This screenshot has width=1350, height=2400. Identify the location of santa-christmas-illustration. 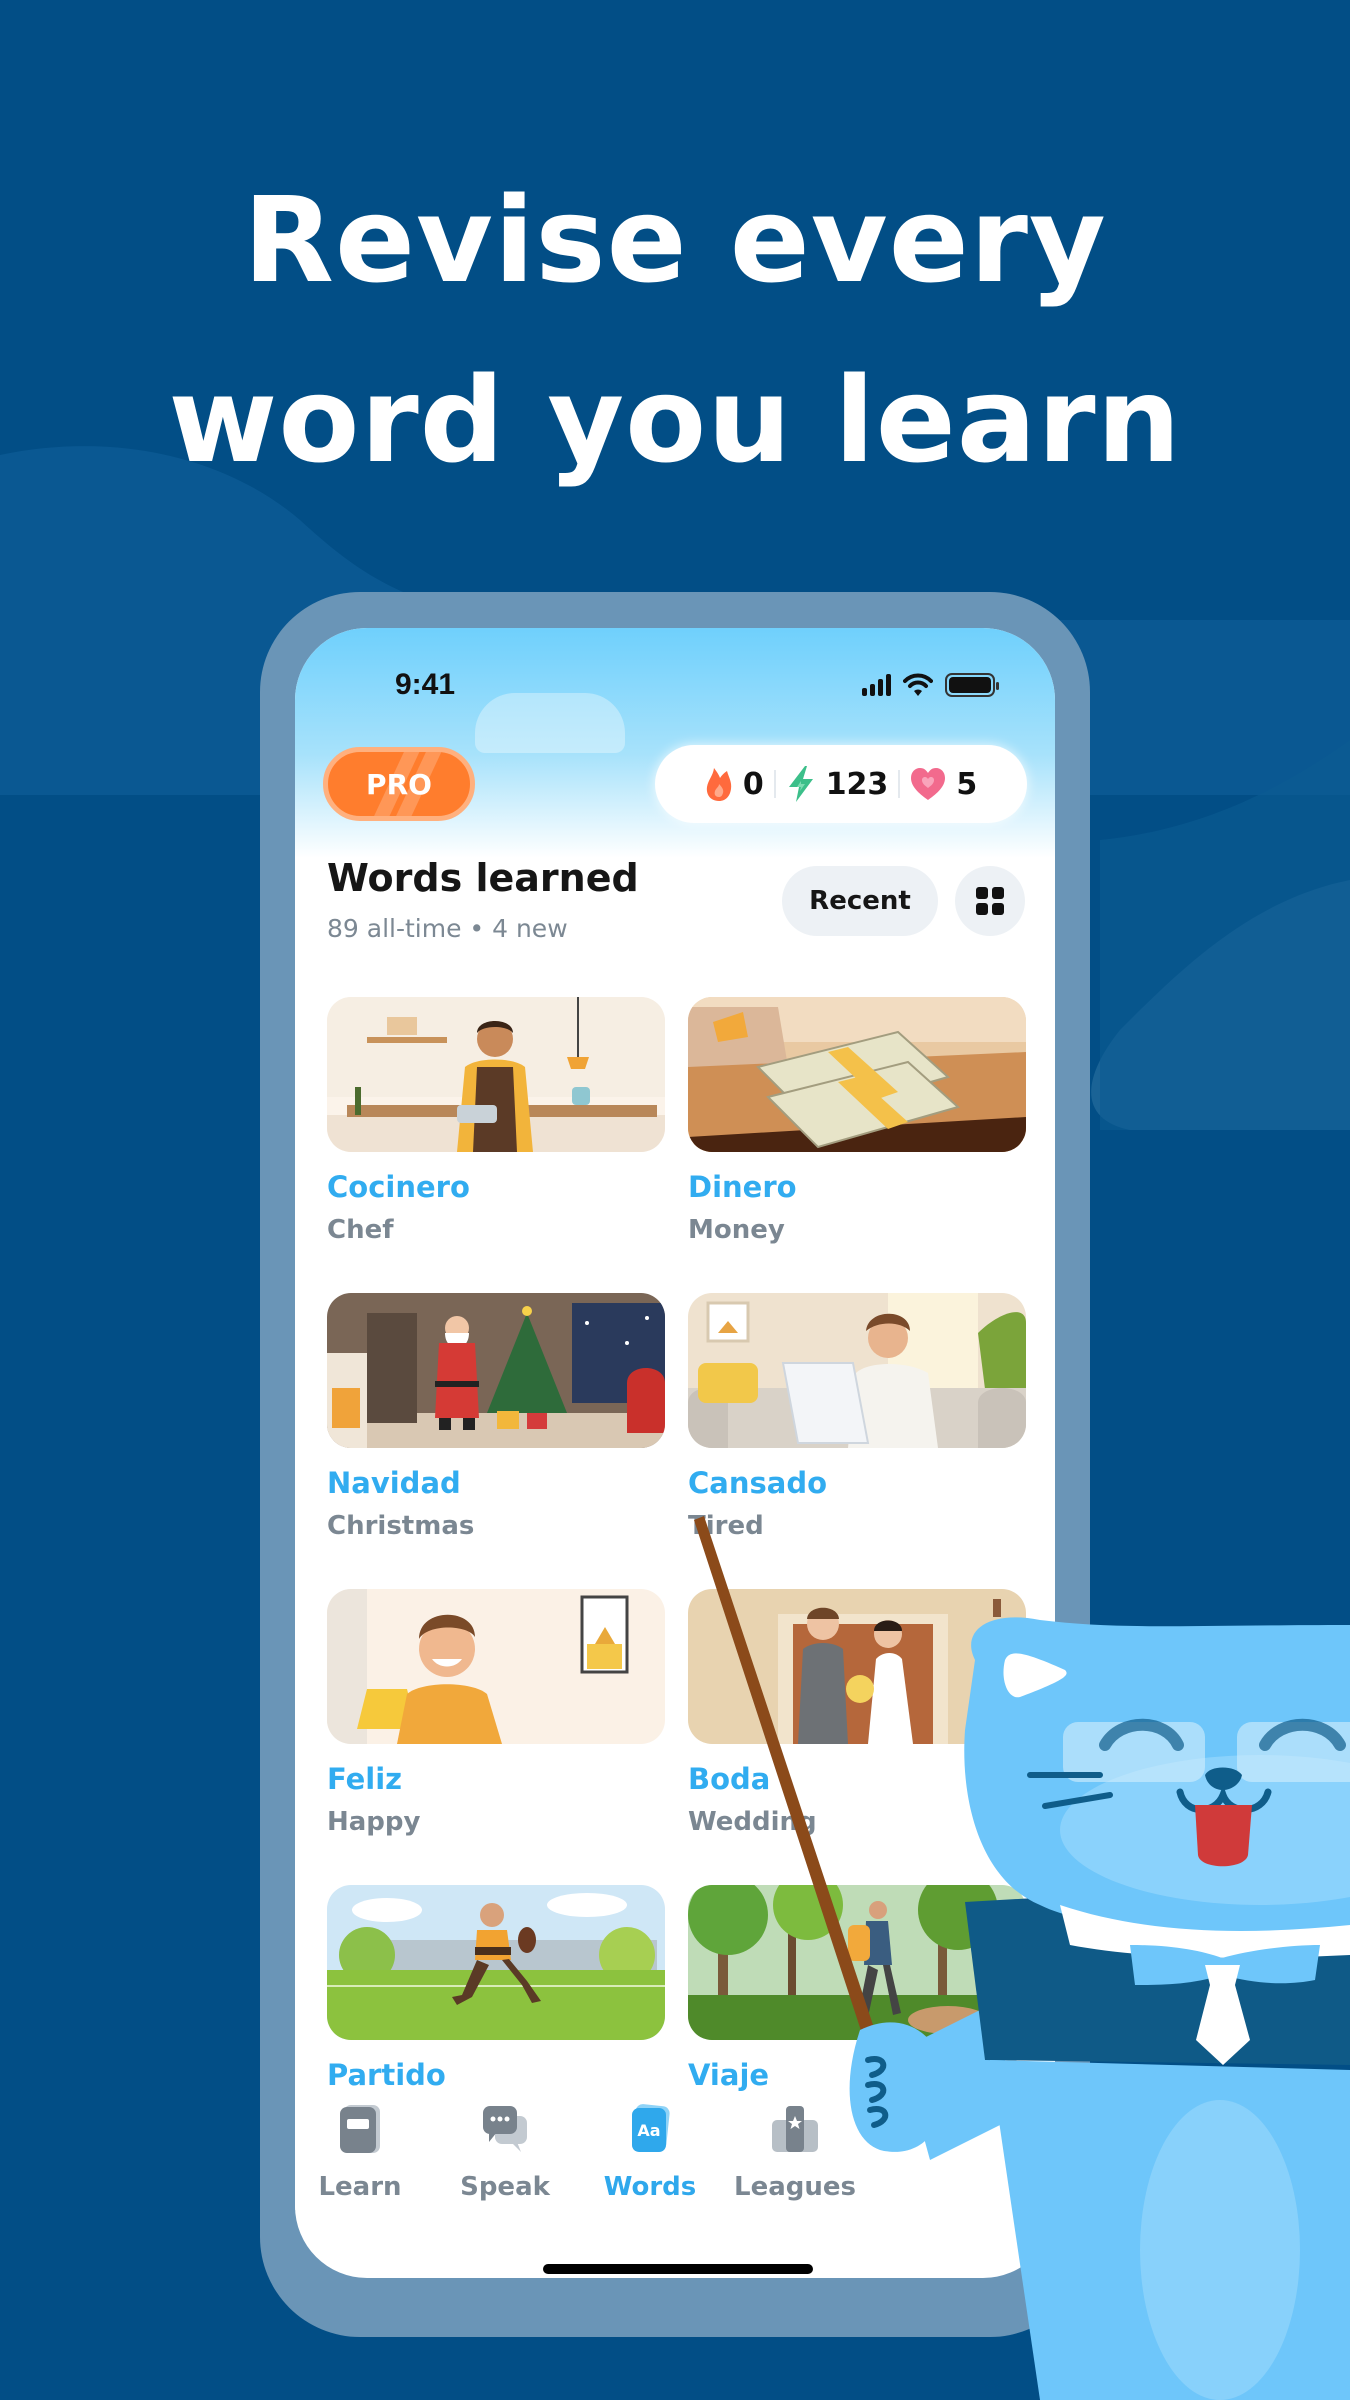
(496, 1370).